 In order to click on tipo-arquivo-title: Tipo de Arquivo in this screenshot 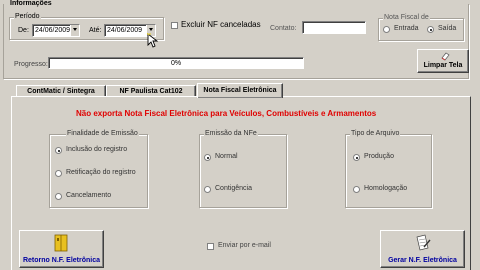, I will do `click(375, 134)`.